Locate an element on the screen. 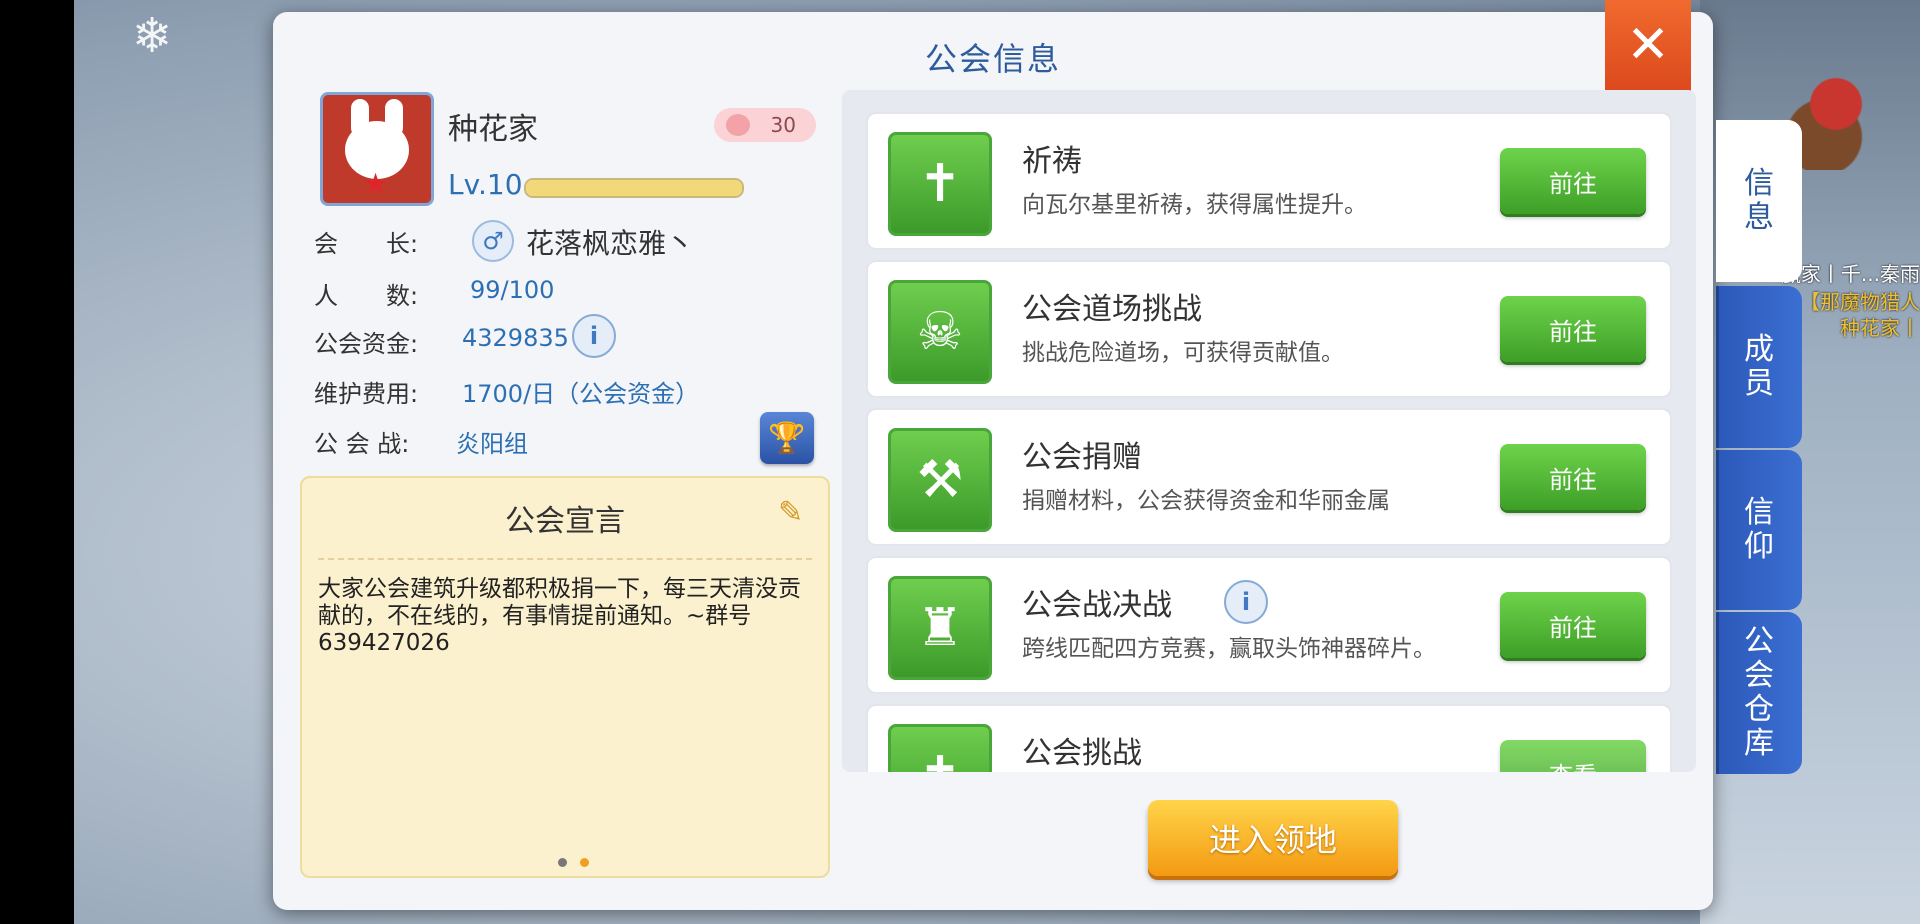  tab-faith: 信仰 is located at coordinates (1759, 530).